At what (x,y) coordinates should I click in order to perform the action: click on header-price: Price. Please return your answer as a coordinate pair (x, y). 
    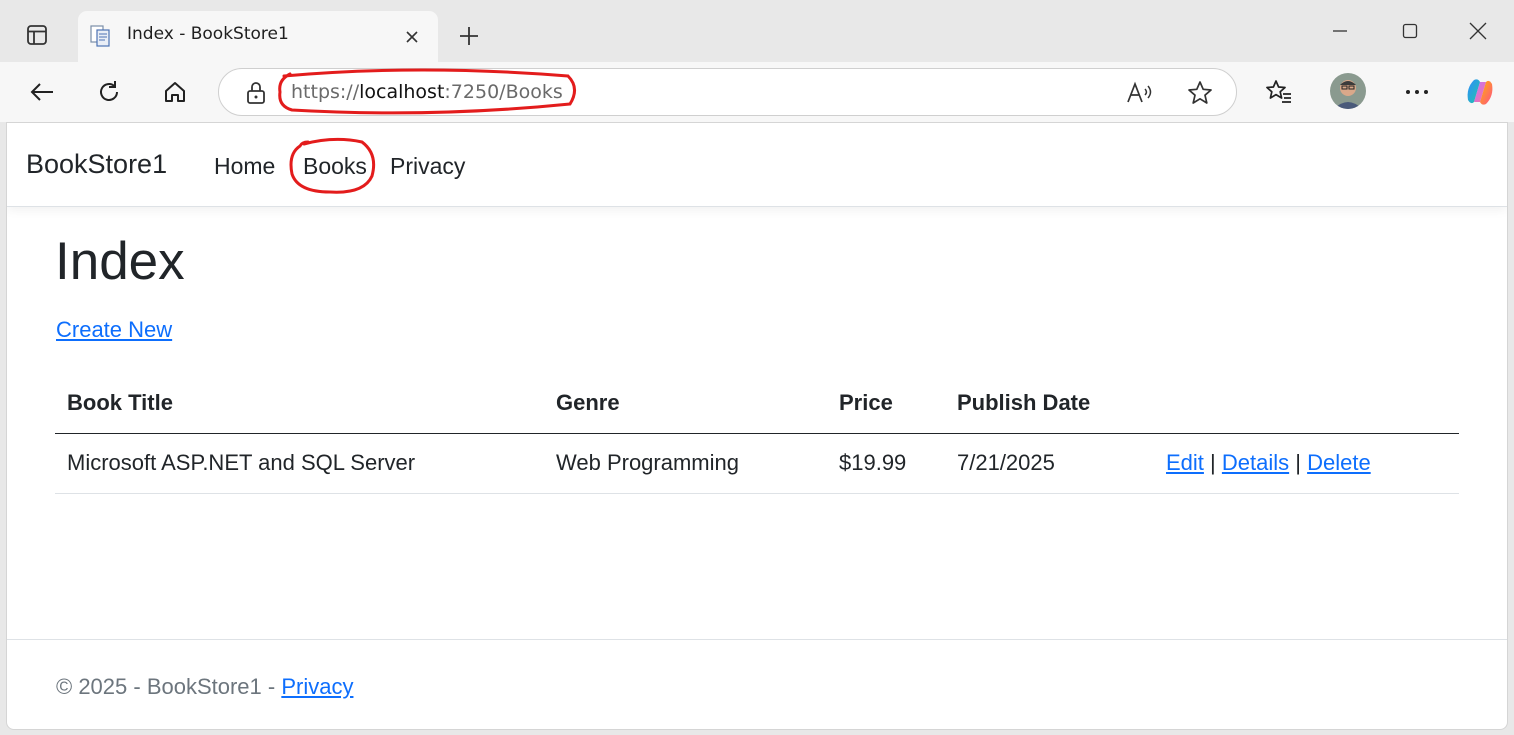
    Looking at the image, I should click on (886, 403).